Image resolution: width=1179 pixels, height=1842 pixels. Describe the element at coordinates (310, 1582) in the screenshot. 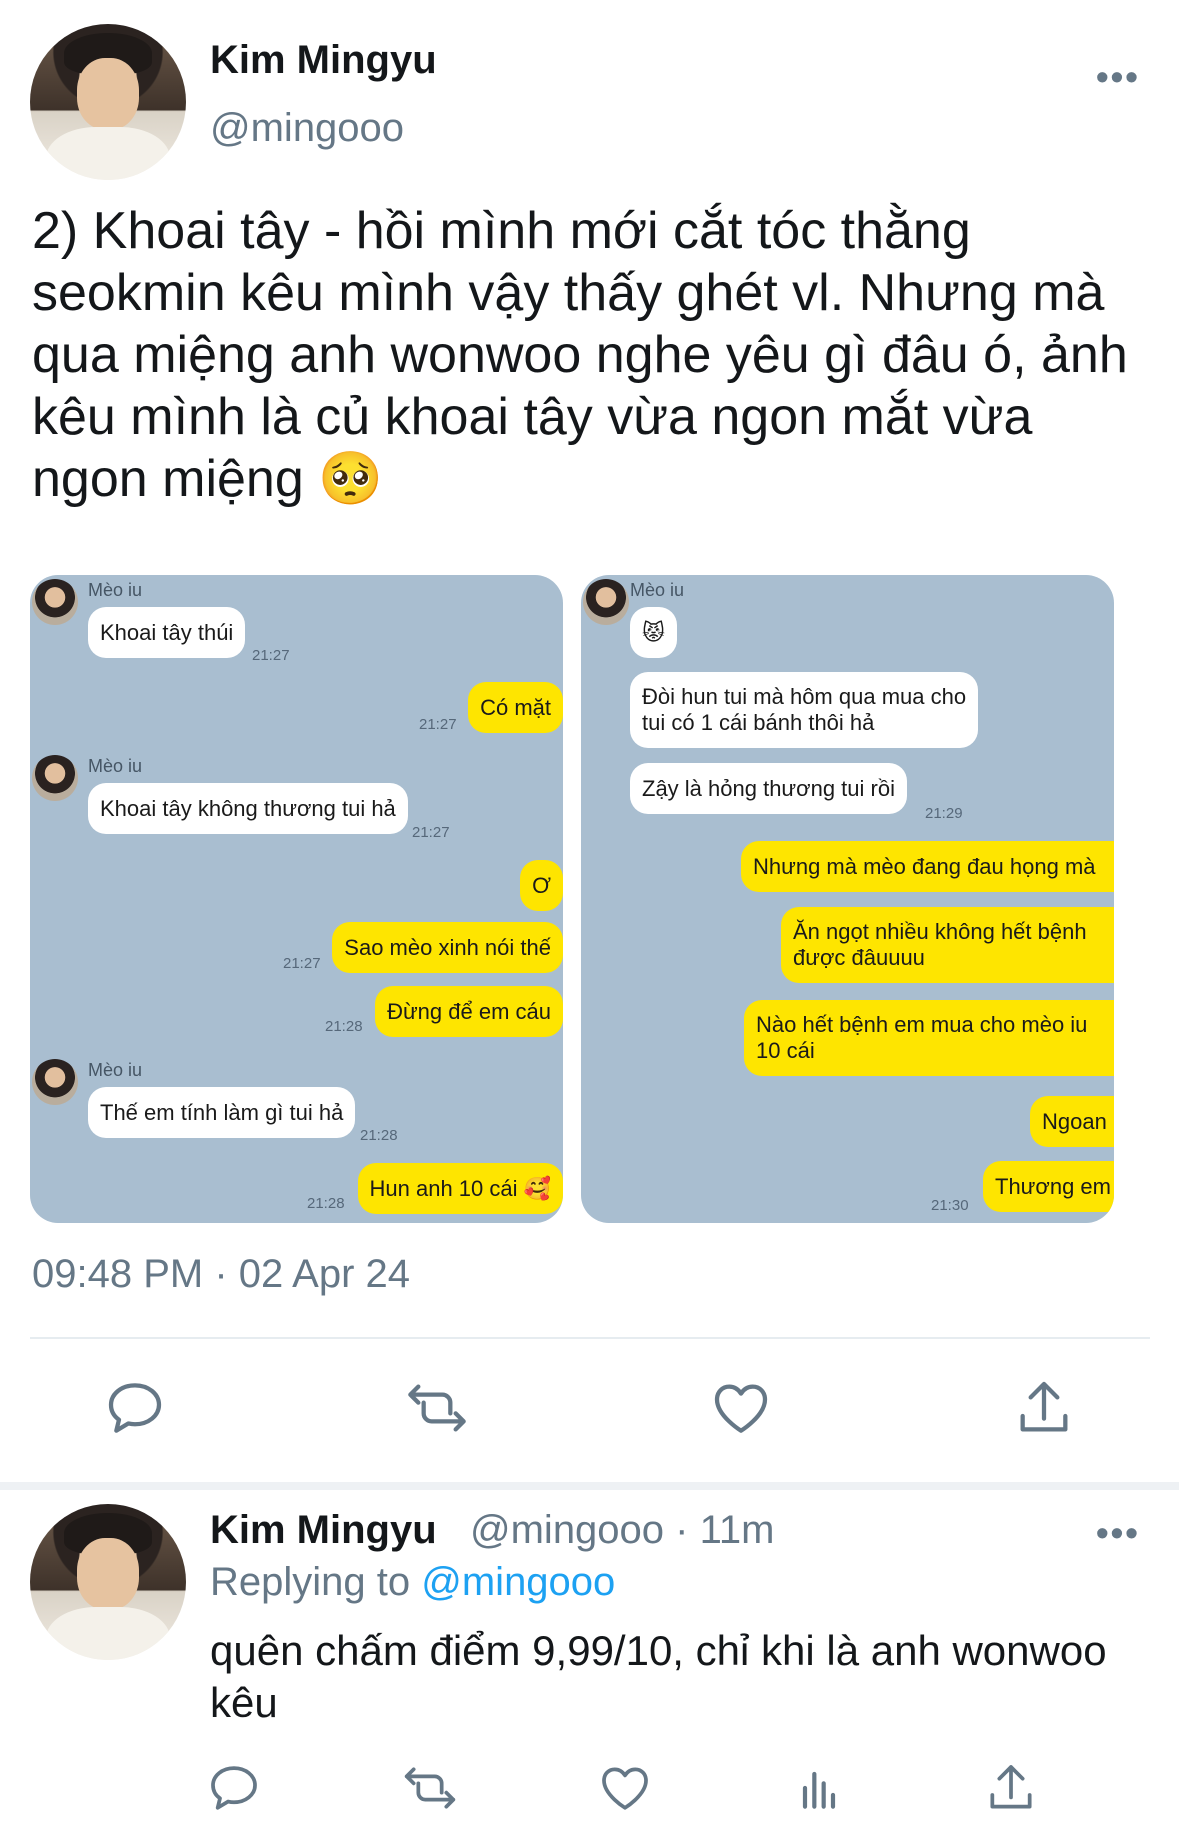

I see `replying-prefix: Replying to` at that location.